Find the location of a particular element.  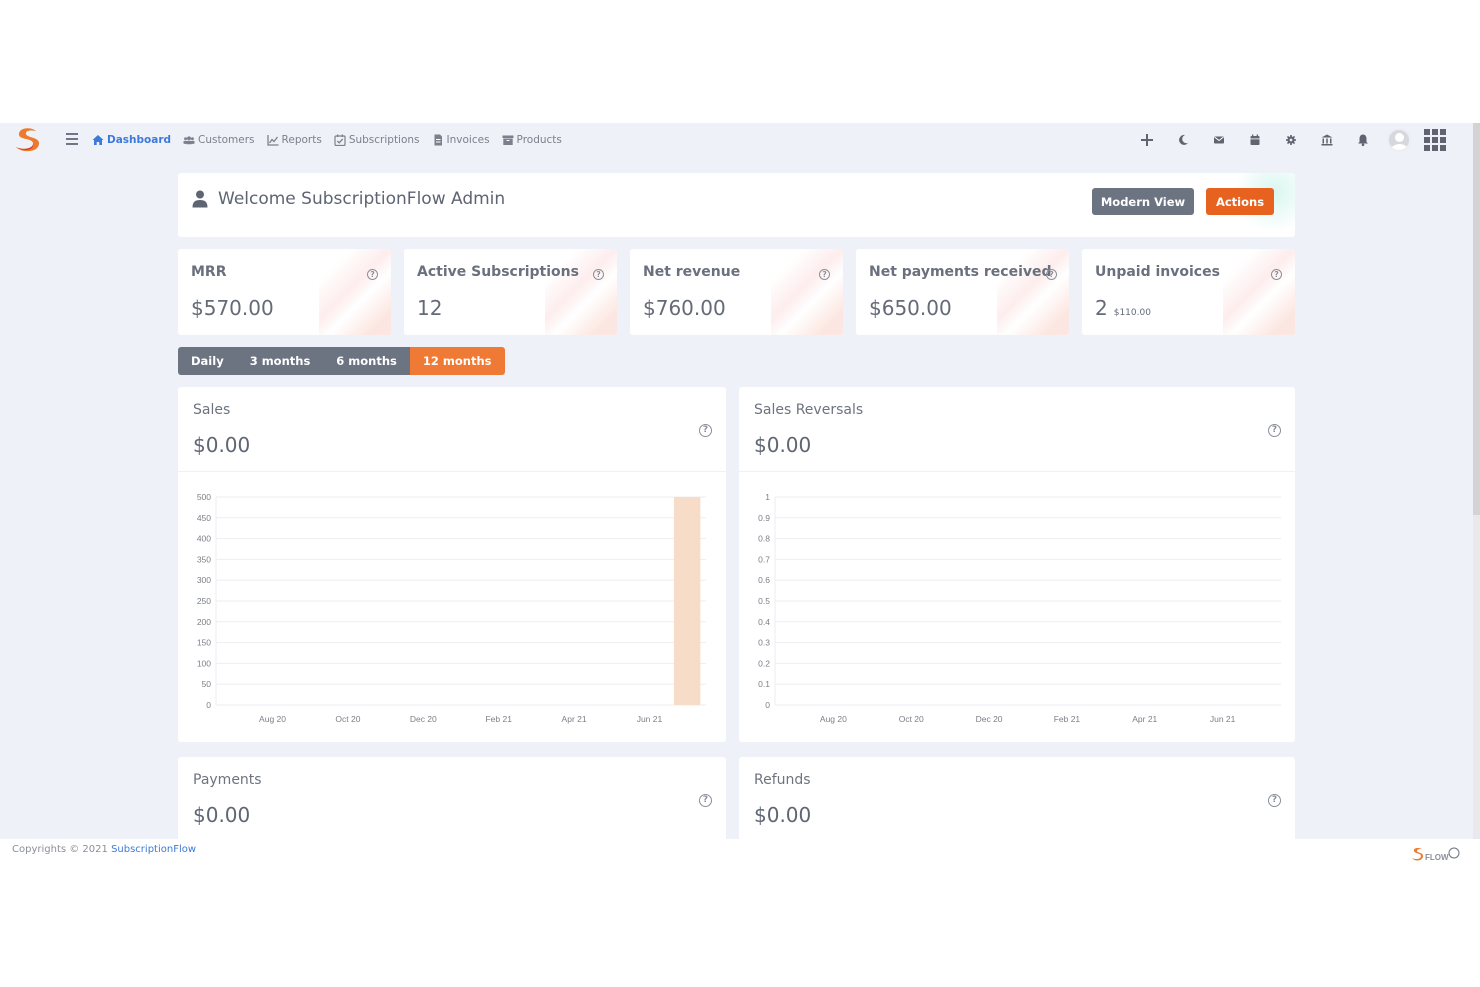

y-tick-label: 500 is located at coordinates (204, 497).